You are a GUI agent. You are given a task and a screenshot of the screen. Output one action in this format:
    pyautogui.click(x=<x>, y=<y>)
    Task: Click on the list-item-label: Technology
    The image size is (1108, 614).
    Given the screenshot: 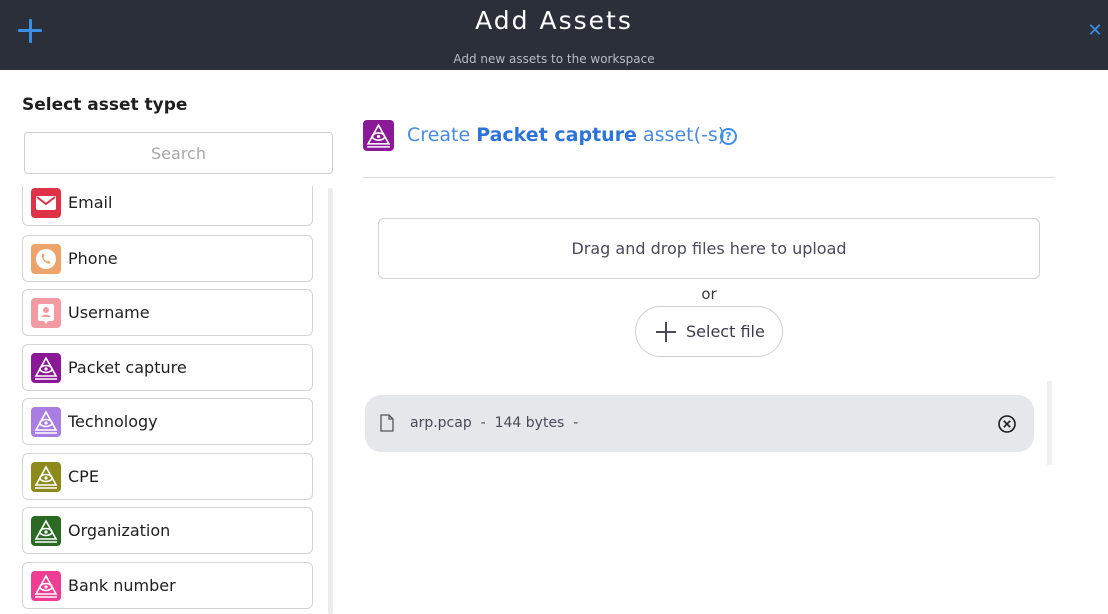 What is the action you would take?
    pyautogui.click(x=113, y=421)
    